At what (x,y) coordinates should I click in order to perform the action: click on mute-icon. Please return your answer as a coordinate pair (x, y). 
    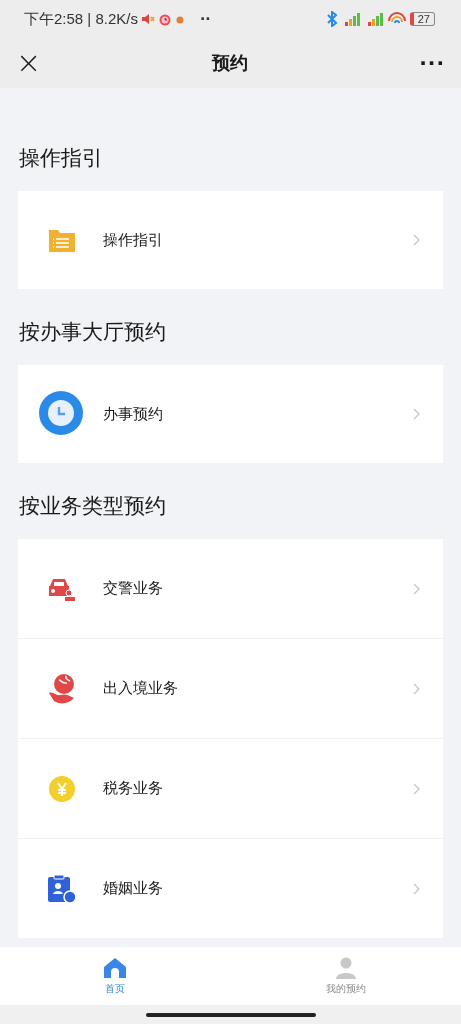
    Looking at the image, I should click on (147, 19).